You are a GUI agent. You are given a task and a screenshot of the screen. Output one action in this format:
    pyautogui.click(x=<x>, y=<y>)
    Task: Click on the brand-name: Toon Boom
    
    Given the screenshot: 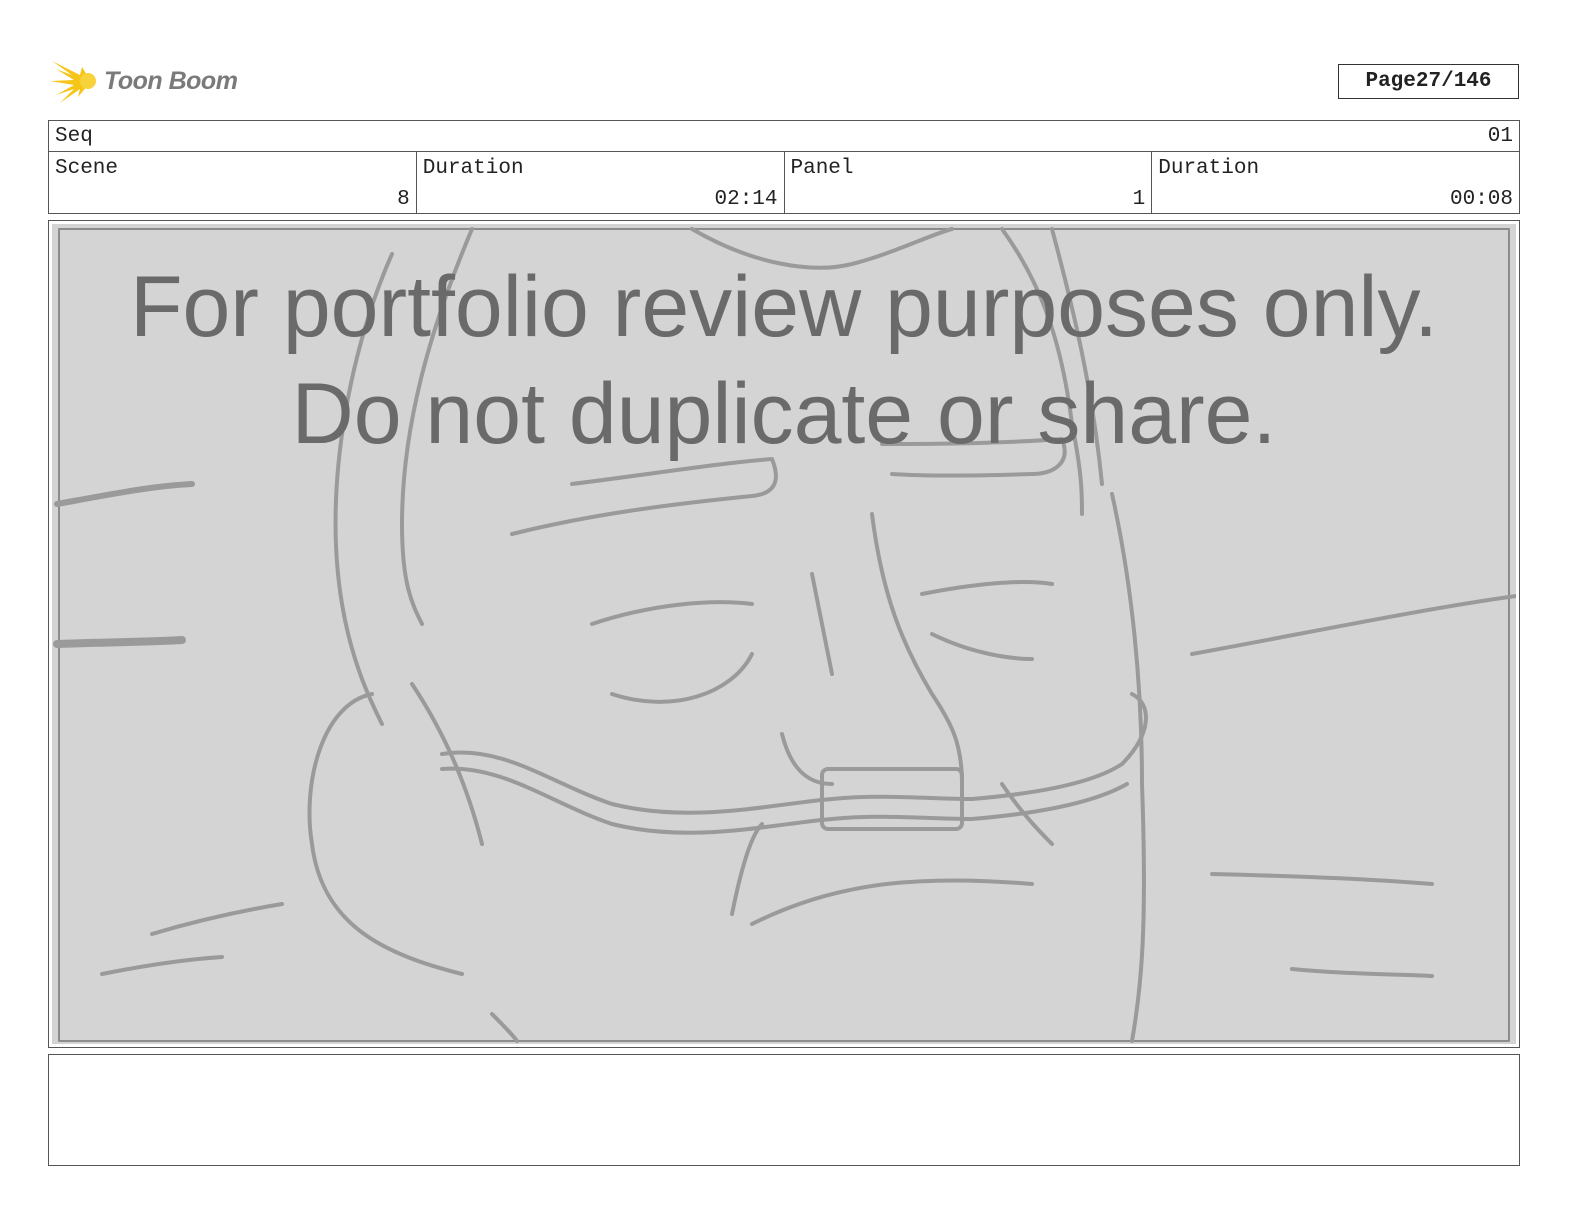 What is the action you would take?
    pyautogui.click(x=171, y=80)
    